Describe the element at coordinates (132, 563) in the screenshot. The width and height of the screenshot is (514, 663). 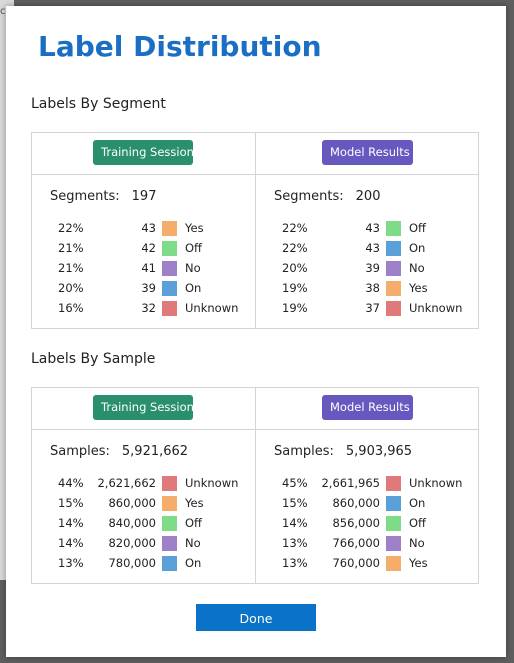
I see `row-value: 780,000` at that location.